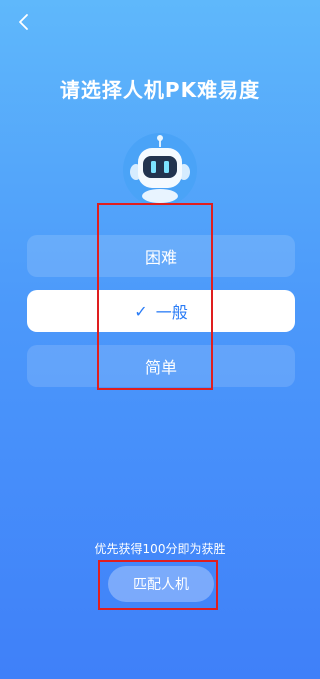  Describe the element at coordinates (160, 90) in the screenshot. I see `page-title: 请选择人机PK难易度` at that location.